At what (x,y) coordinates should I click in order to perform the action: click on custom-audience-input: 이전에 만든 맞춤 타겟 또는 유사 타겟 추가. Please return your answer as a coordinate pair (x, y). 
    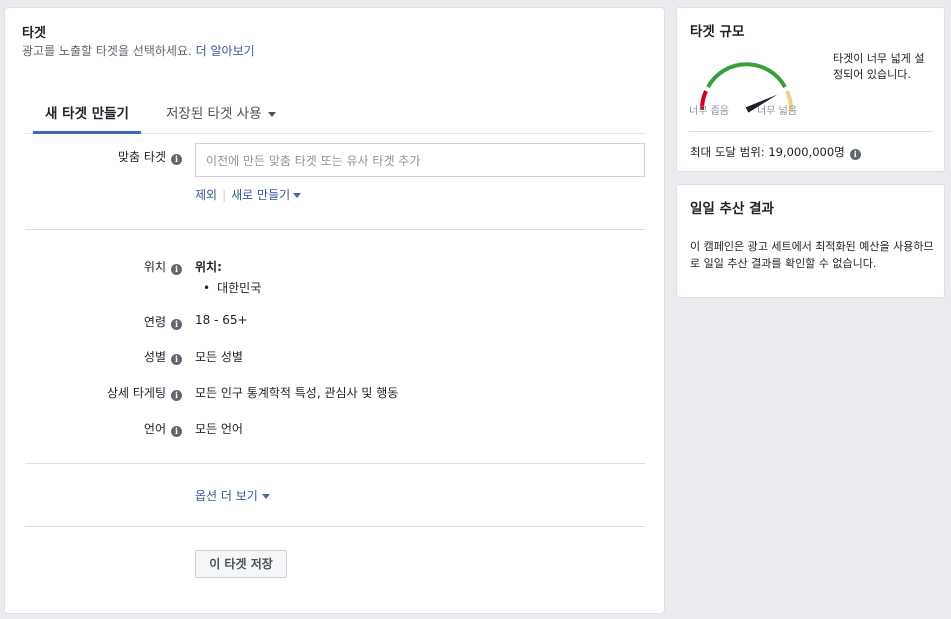
    Looking at the image, I should click on (420, 160).